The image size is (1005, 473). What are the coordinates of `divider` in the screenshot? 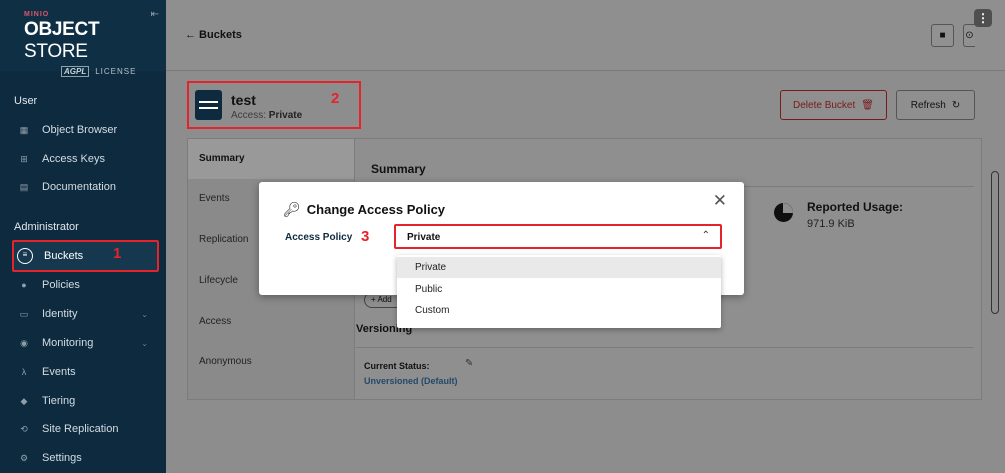 It's located at (665, 347).